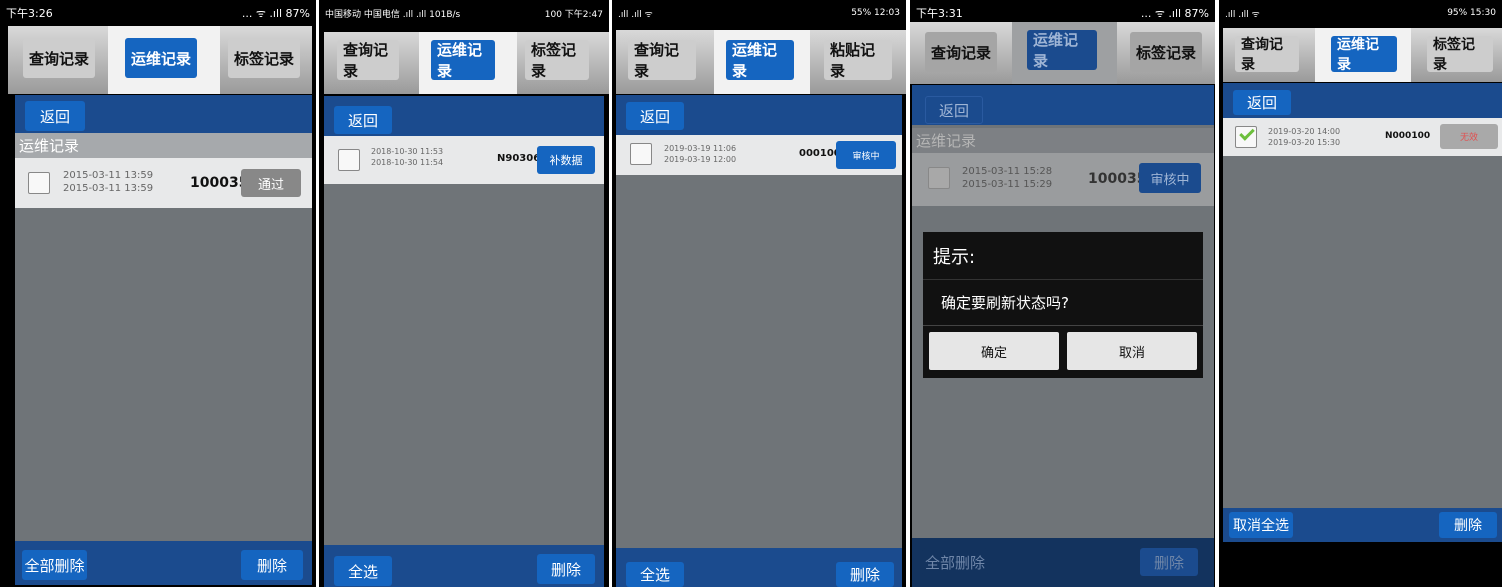 The height and width of the screenshot is (587, 1502). What do you see at coordinates (407, 157) in the screenshot?
I see `record-dates: 2018-10-30 11:53 2018-10-30 11:54` at bounding box center [407, 157].